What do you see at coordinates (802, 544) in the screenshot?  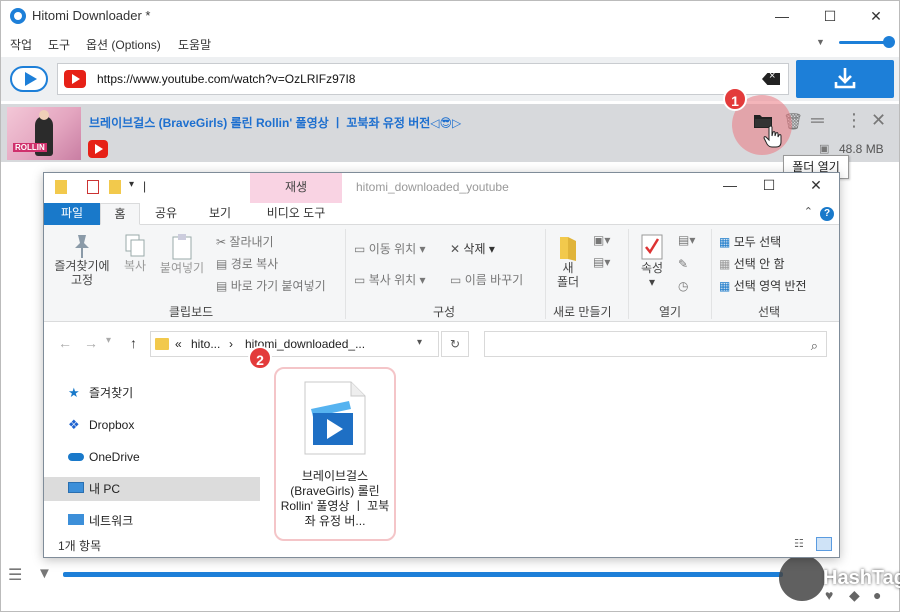 I see `details-view-icon: ☷` at bounding box center [802, 544].